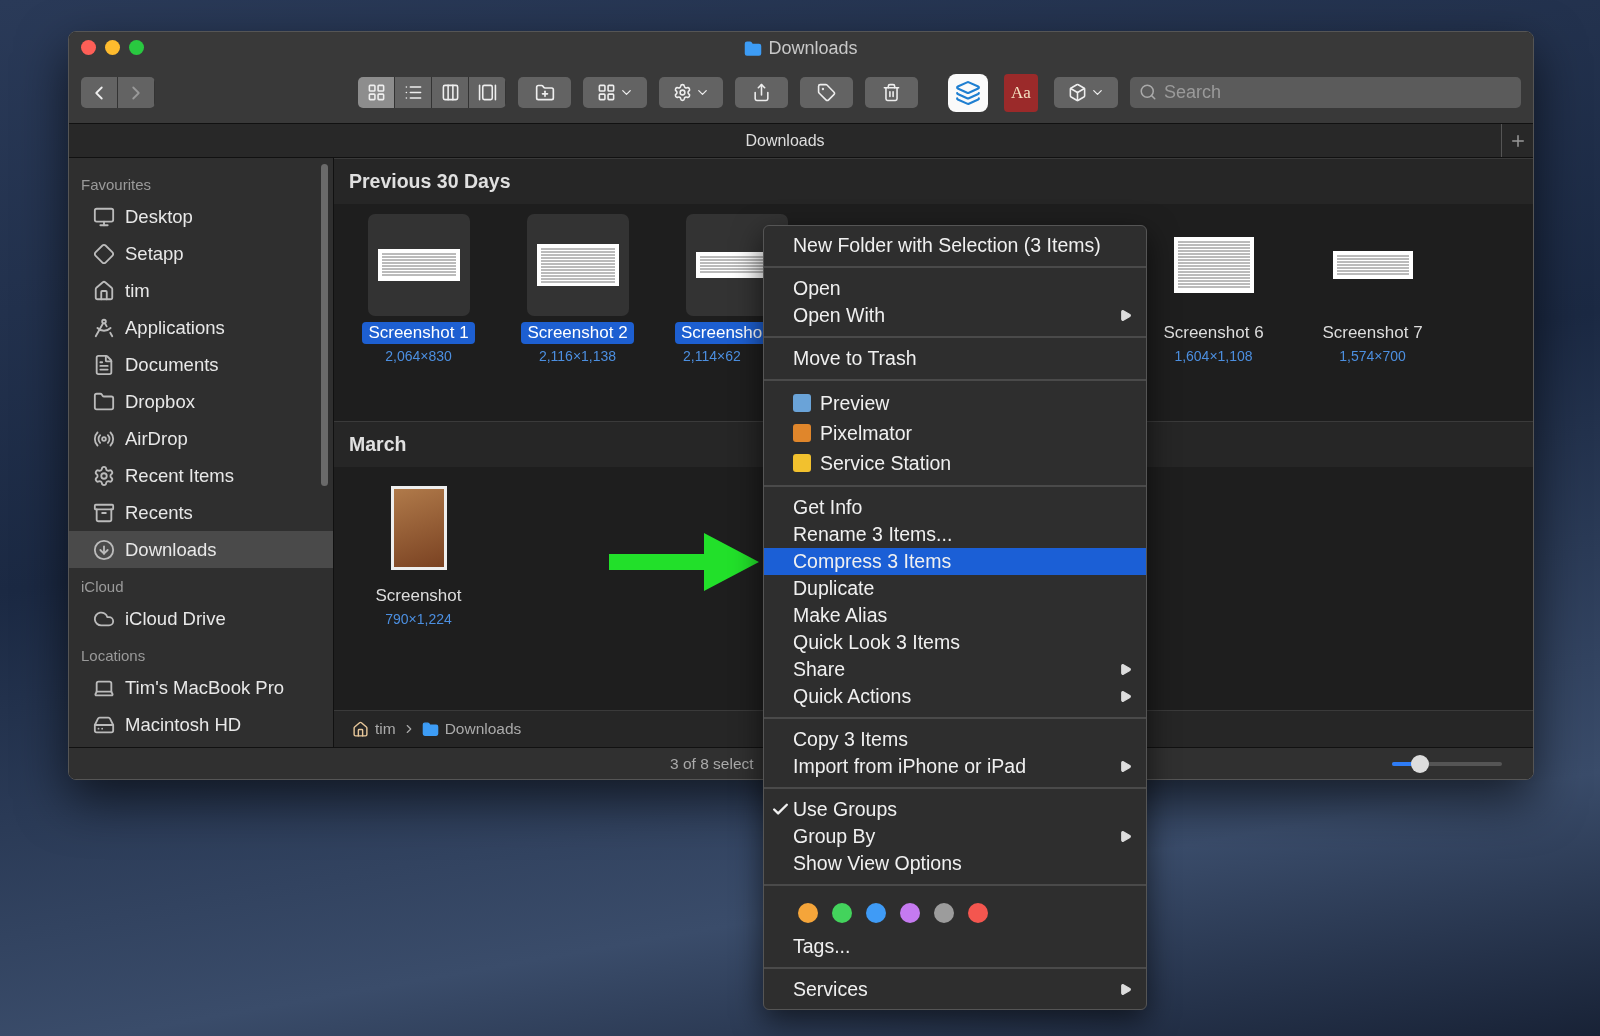 This screenshot has width=1600, height=1036. I want to click on menu-item: Quick Actions, so click(955, 696).